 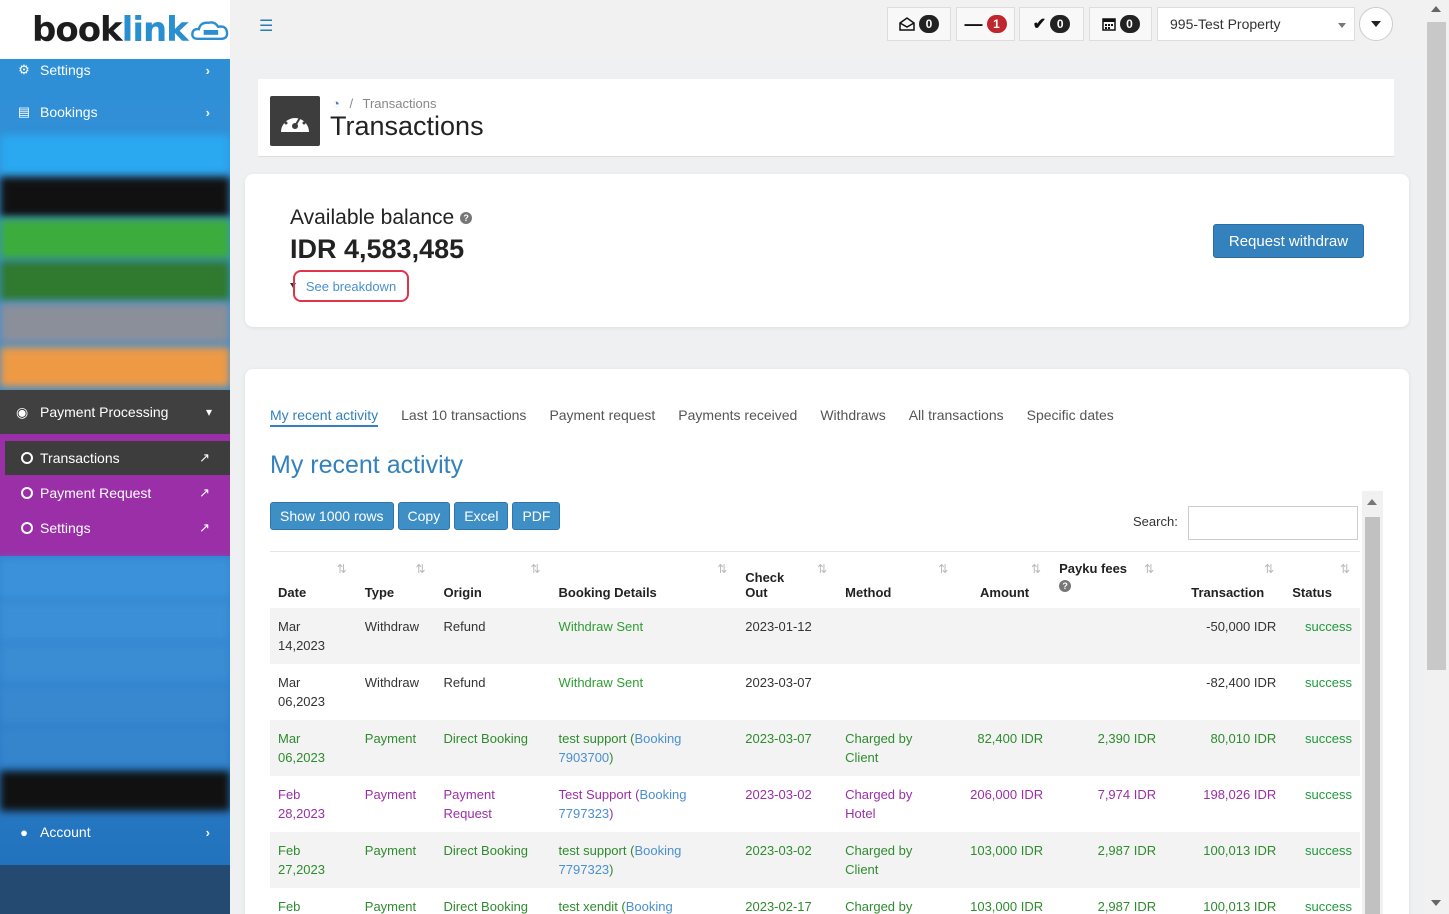 What do you see at coordinates (115, 75) in the screenshot?
I see `sidebar-item-settings: ⚙ Settings ›` at bounding box center [115, 75].